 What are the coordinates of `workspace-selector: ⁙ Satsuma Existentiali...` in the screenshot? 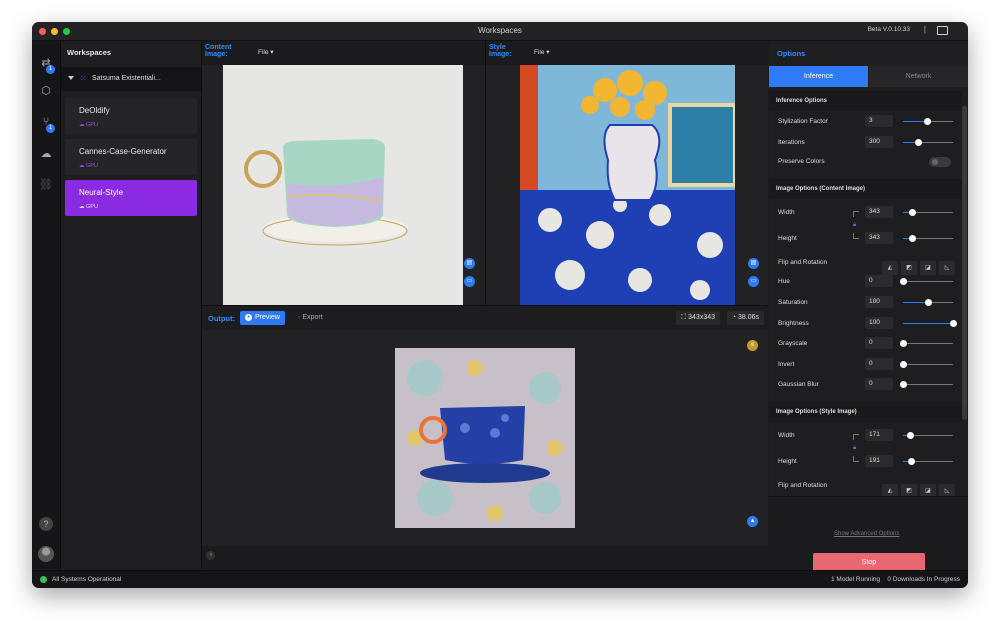 It's located at (131, 79).